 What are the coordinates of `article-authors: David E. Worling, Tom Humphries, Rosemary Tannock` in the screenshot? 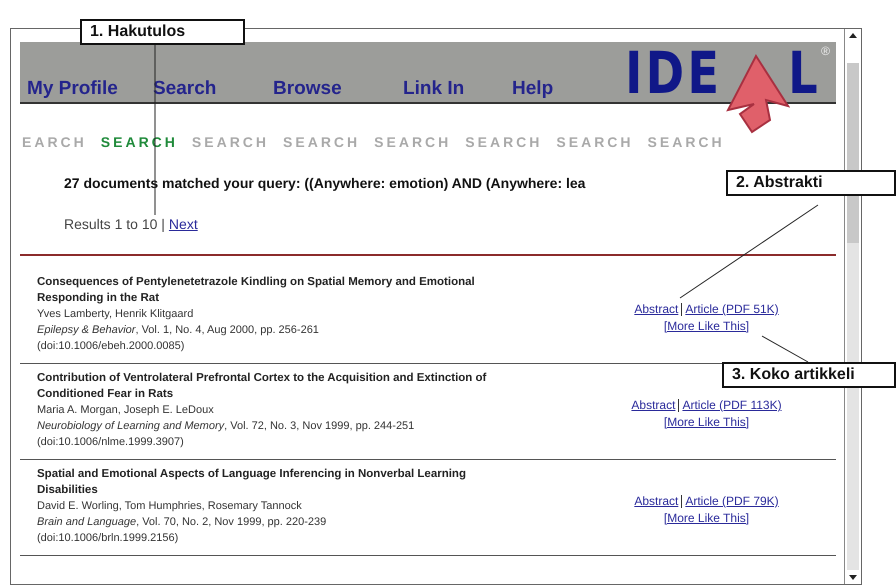 It's located at (170, 506).